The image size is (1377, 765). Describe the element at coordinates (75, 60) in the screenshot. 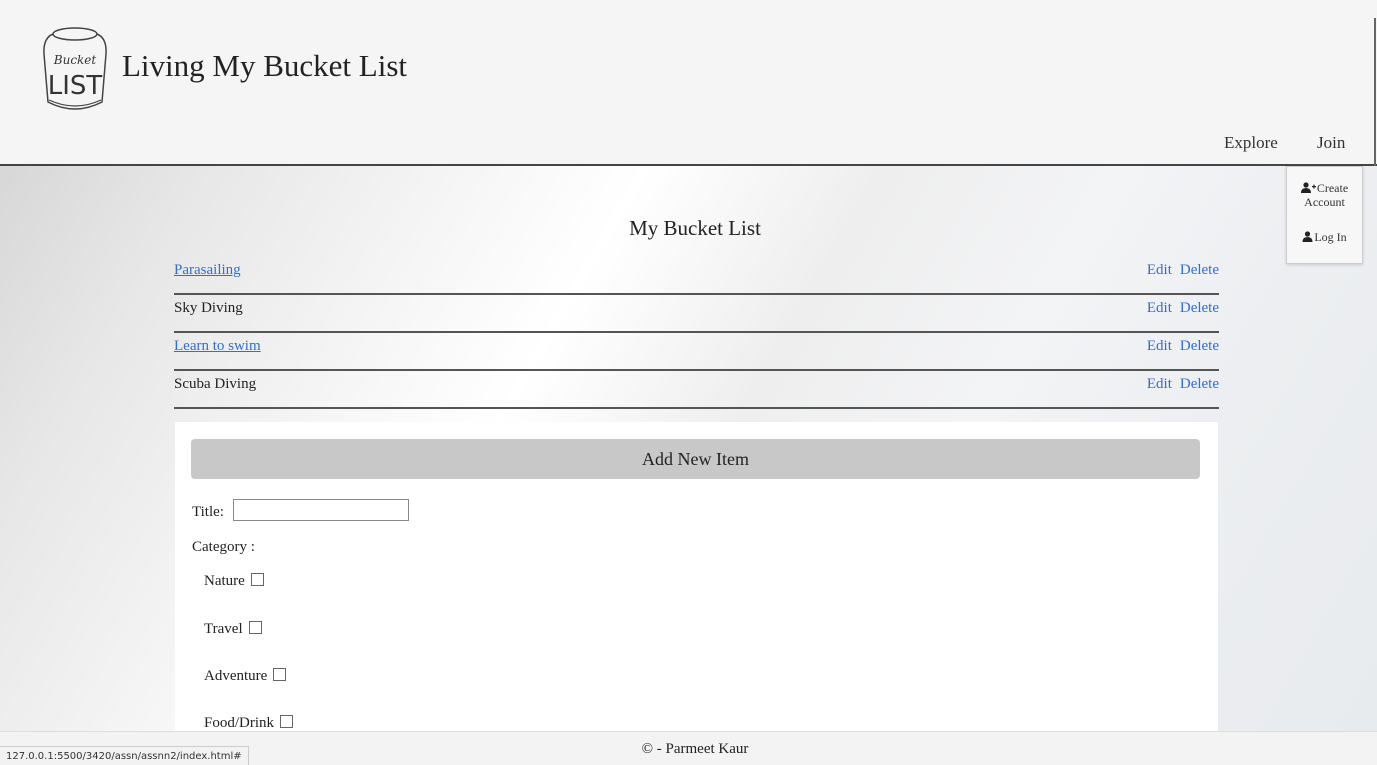

I see `svg-text: Bucket` at that location.